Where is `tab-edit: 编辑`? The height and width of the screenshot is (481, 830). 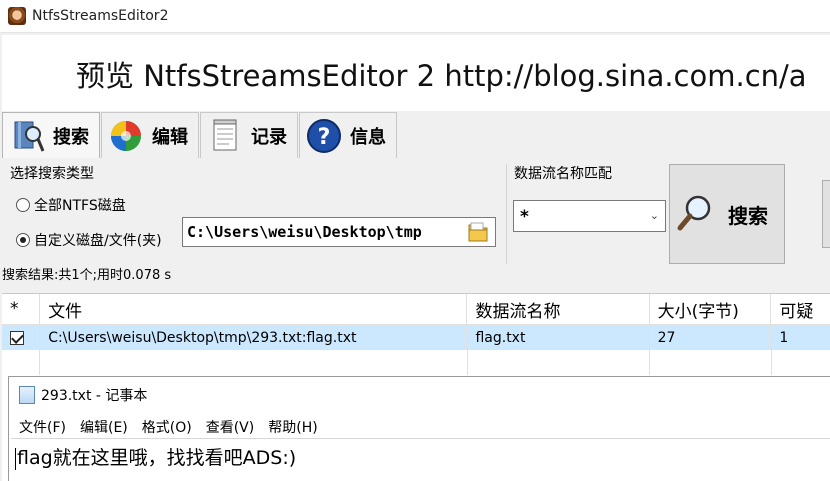 tab-edit: 编辑 is located at coordinates (150, 135).